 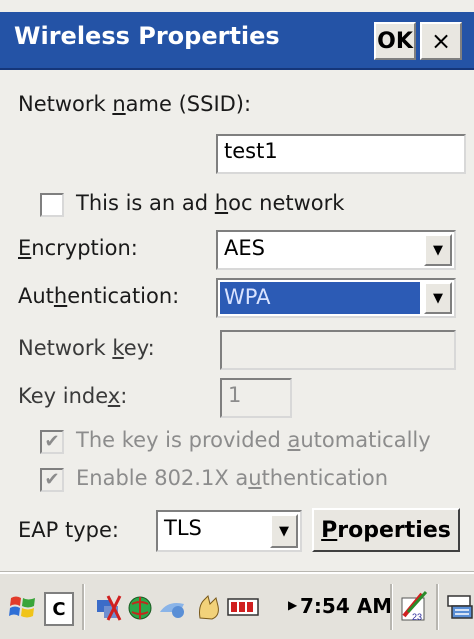 What do you see at coordinates (229, 531) in the screenshot?
I see `eap-type-select: TLS ▼` at bounding box center [229, 531].